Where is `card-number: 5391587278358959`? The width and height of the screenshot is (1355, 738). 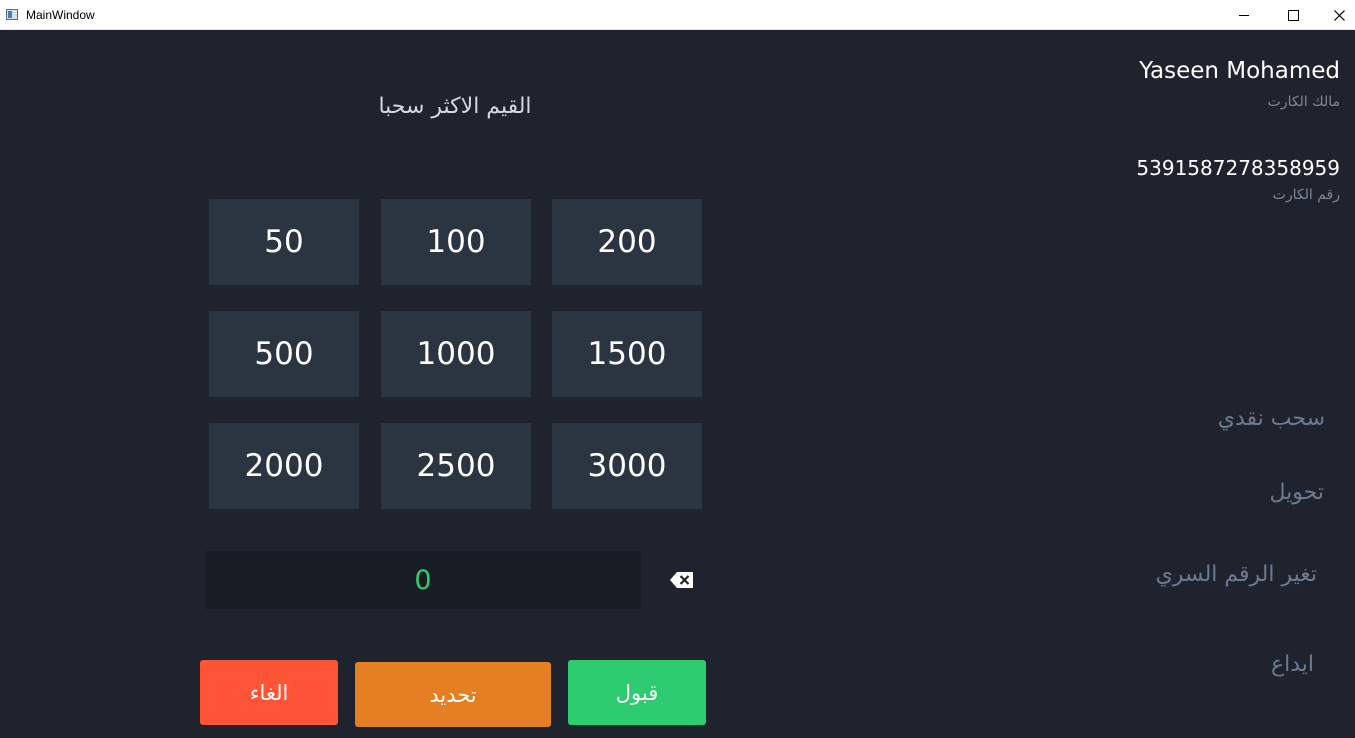 card-number: 5391587278358959 is located at coordinates (1238, 168).